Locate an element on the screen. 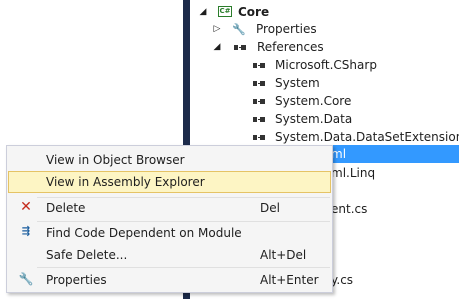 The image size is (459, 299). menu-item-label: Delete is located at coordinates (66, 208).